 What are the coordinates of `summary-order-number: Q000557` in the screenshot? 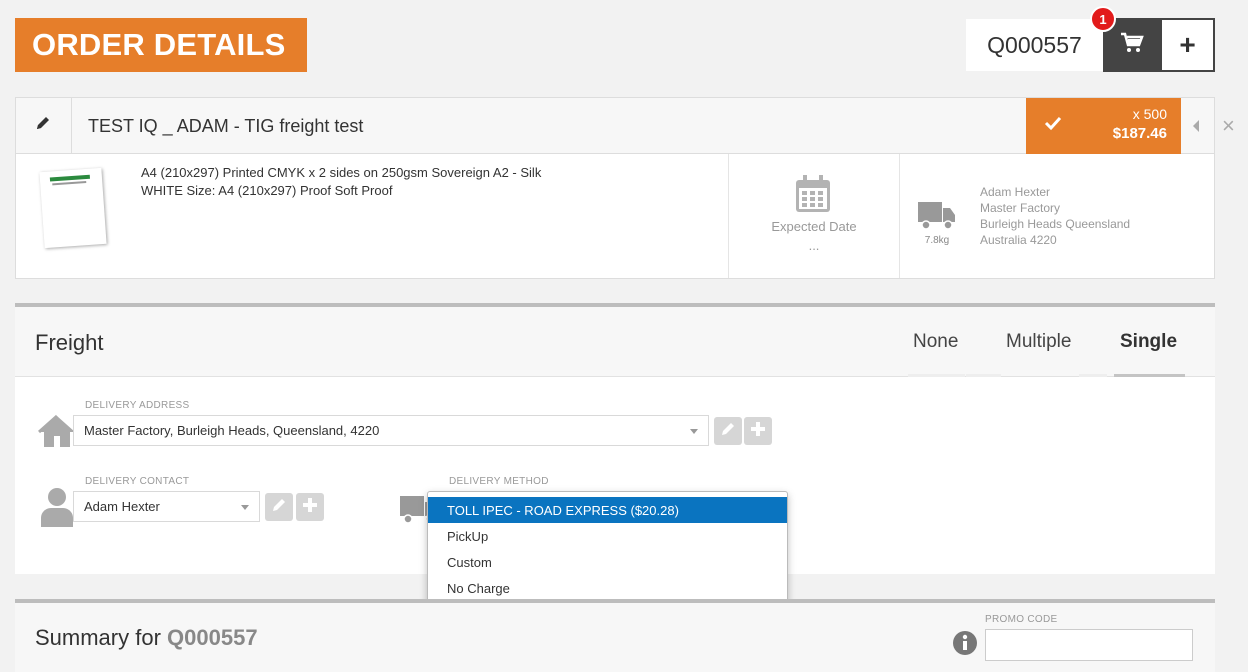 It's located at (212, 637).